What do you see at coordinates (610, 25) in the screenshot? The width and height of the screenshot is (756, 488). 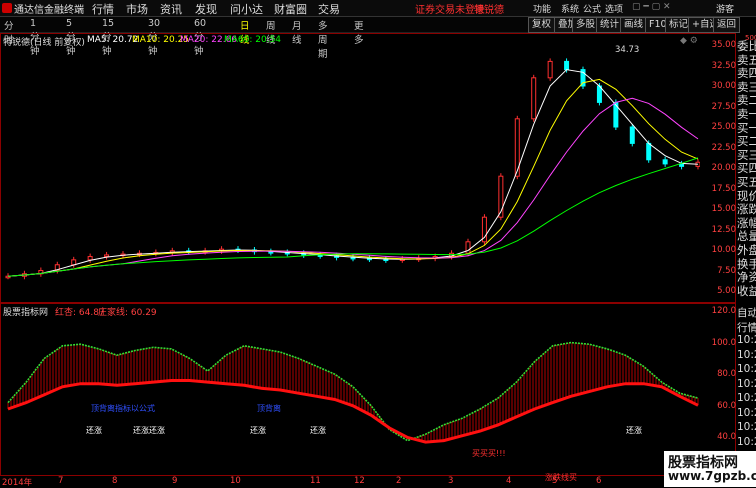 I see `toolbar-stats-button: 统计` at bounding box center [610, 25].